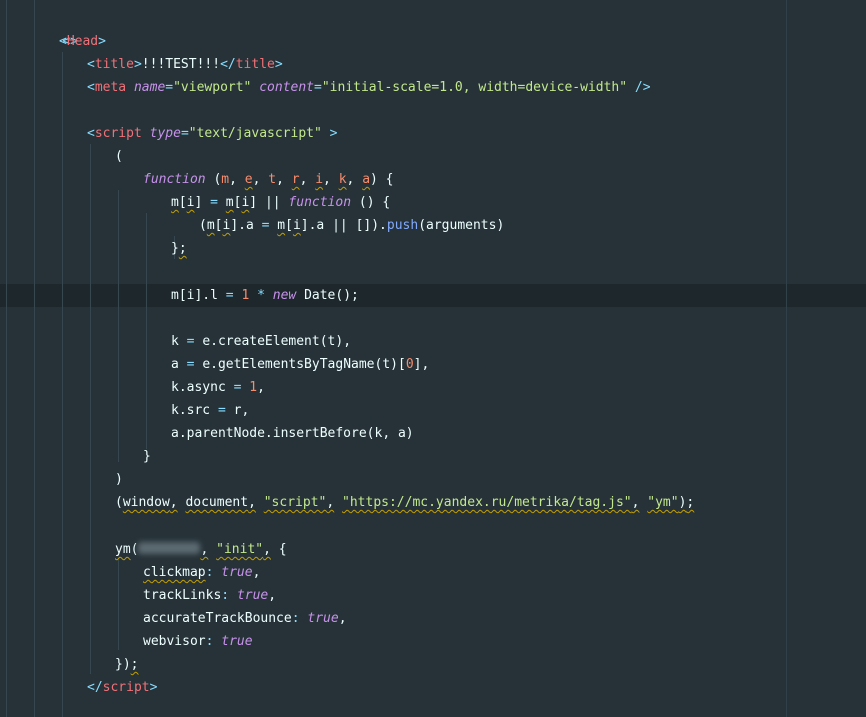  What do you see at coordinates (272, 202) in the screenshot?
I see `operator: ||` at bounding box center [272, 202].